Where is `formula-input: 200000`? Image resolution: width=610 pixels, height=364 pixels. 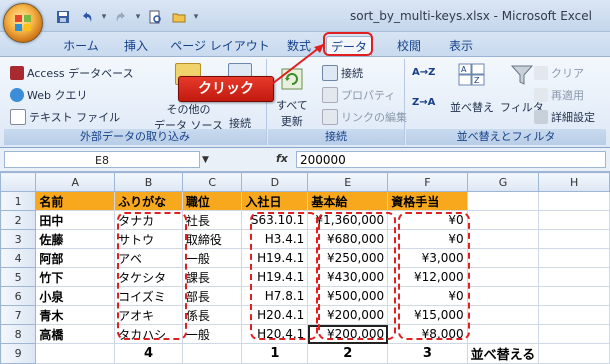
formula-input: 200000 is located at coordinates (451, 159).